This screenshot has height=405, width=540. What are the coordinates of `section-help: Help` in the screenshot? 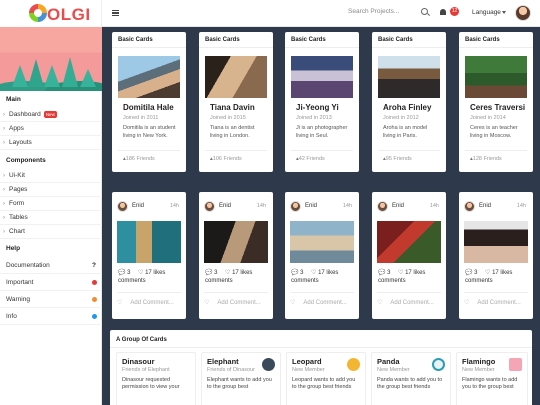 It's located at (13, 248).